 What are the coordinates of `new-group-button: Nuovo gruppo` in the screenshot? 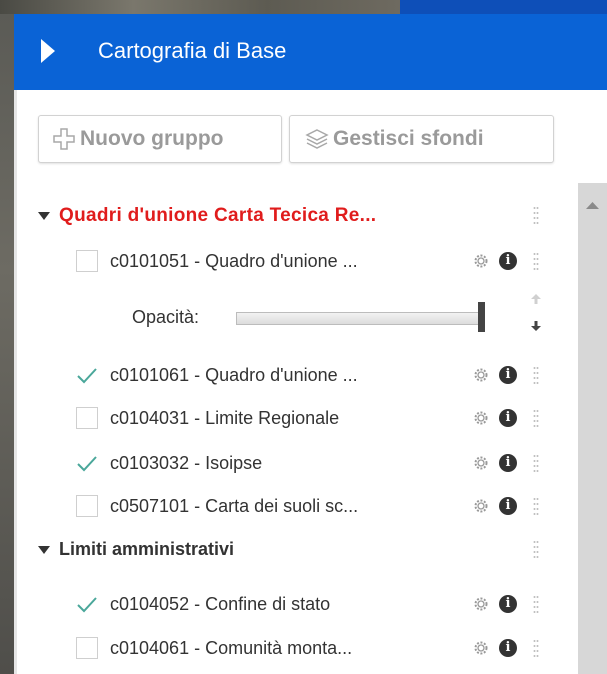 It's located at (160, 139).